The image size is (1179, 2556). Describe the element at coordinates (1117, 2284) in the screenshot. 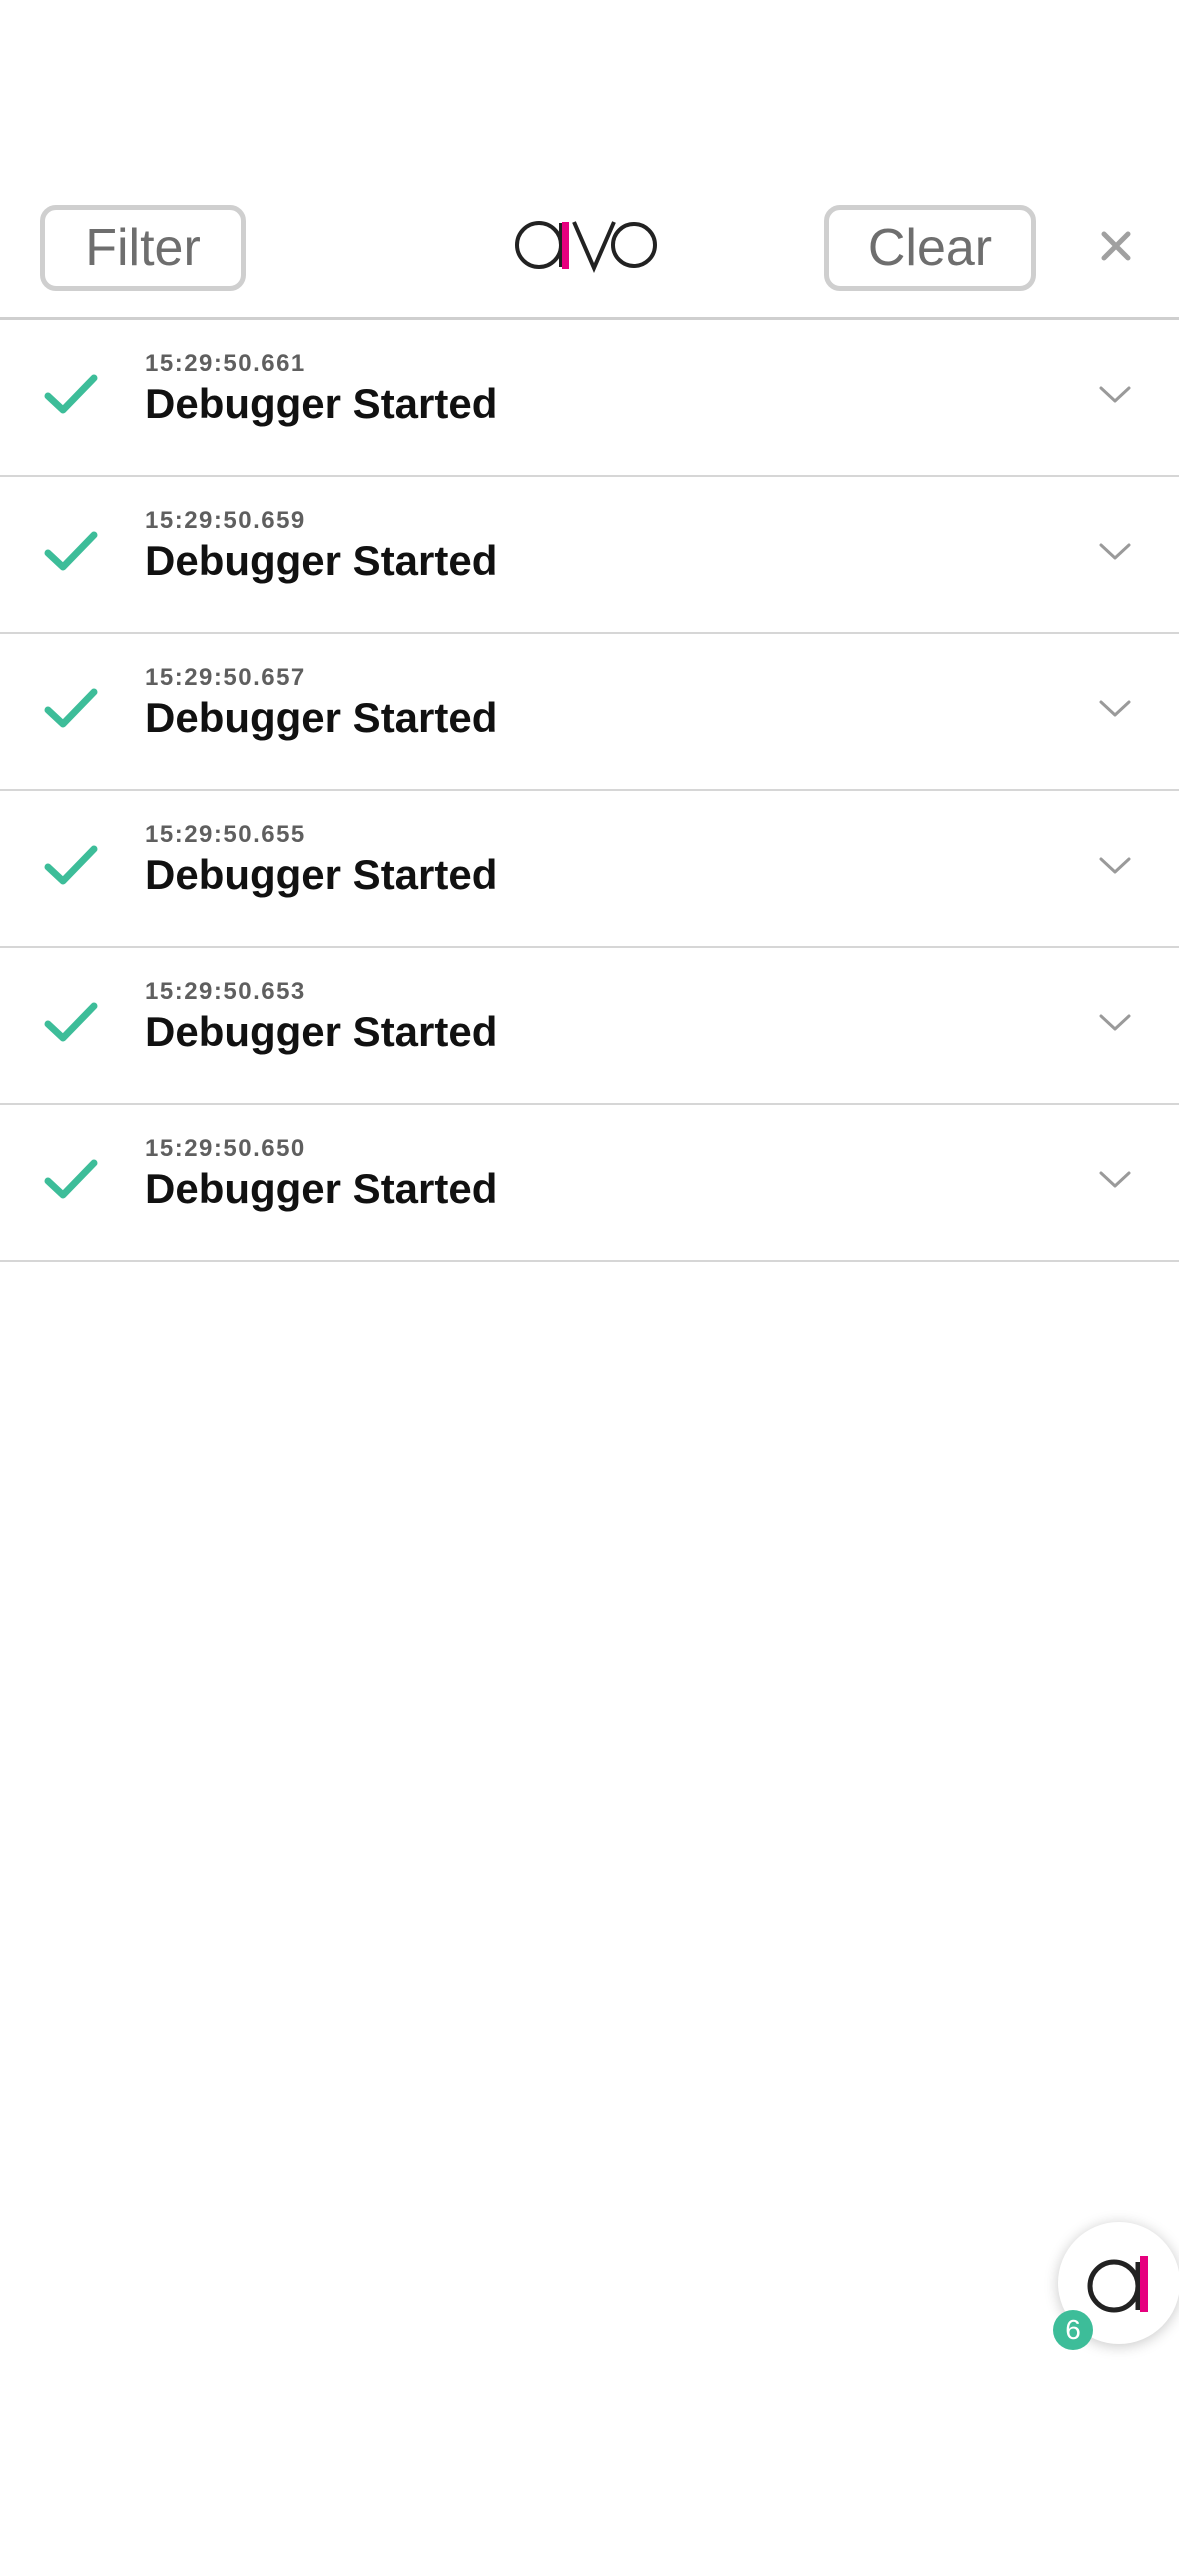

I see `avo-logo-mark-icon` at that location.